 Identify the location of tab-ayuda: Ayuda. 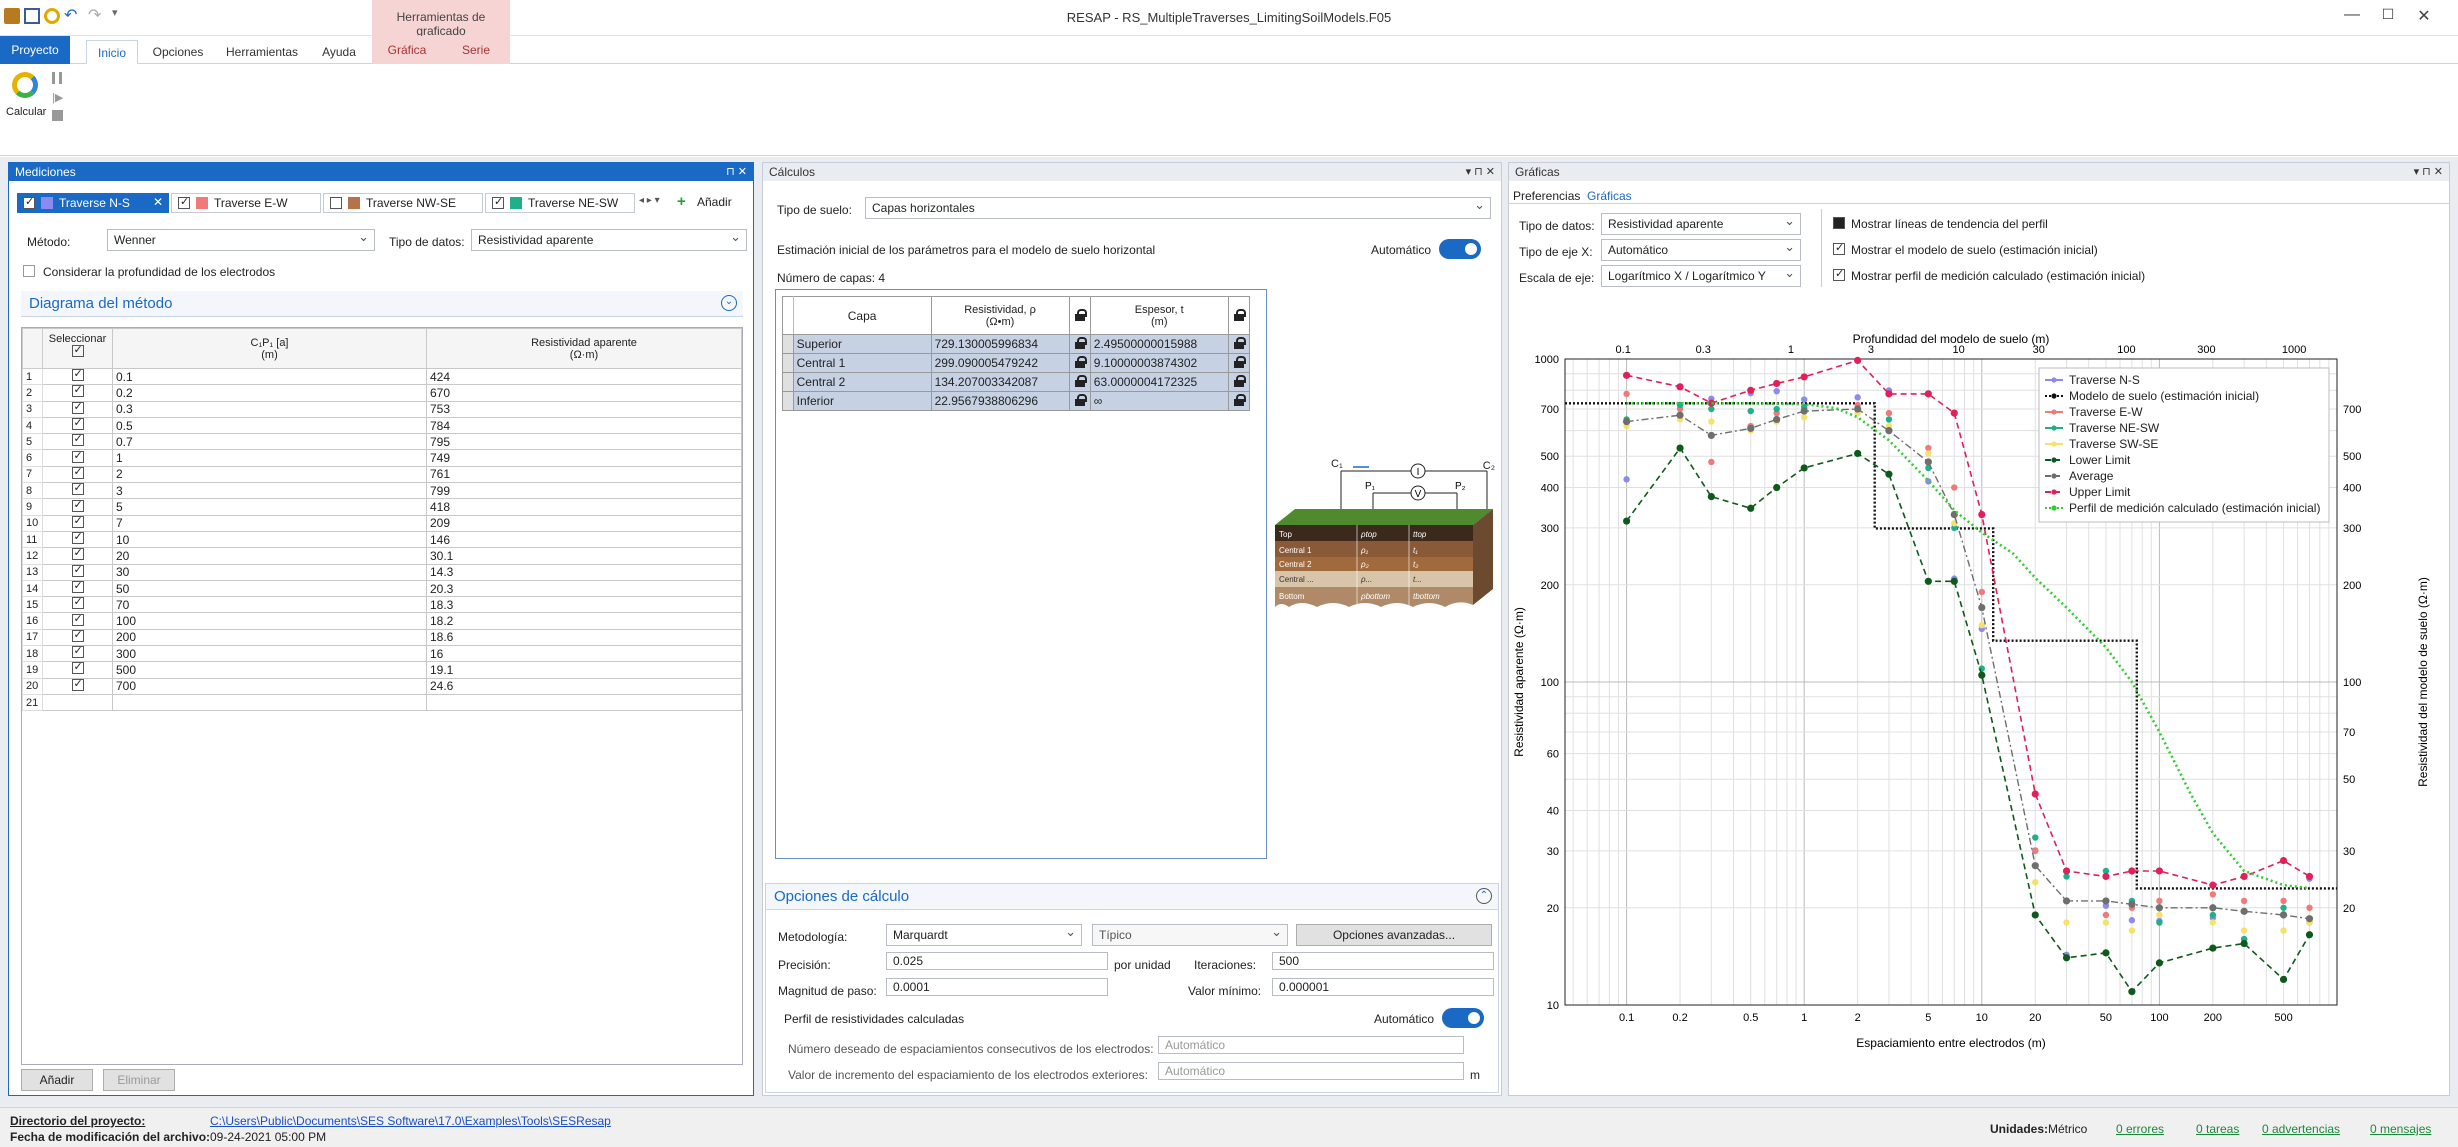
(339, 52).